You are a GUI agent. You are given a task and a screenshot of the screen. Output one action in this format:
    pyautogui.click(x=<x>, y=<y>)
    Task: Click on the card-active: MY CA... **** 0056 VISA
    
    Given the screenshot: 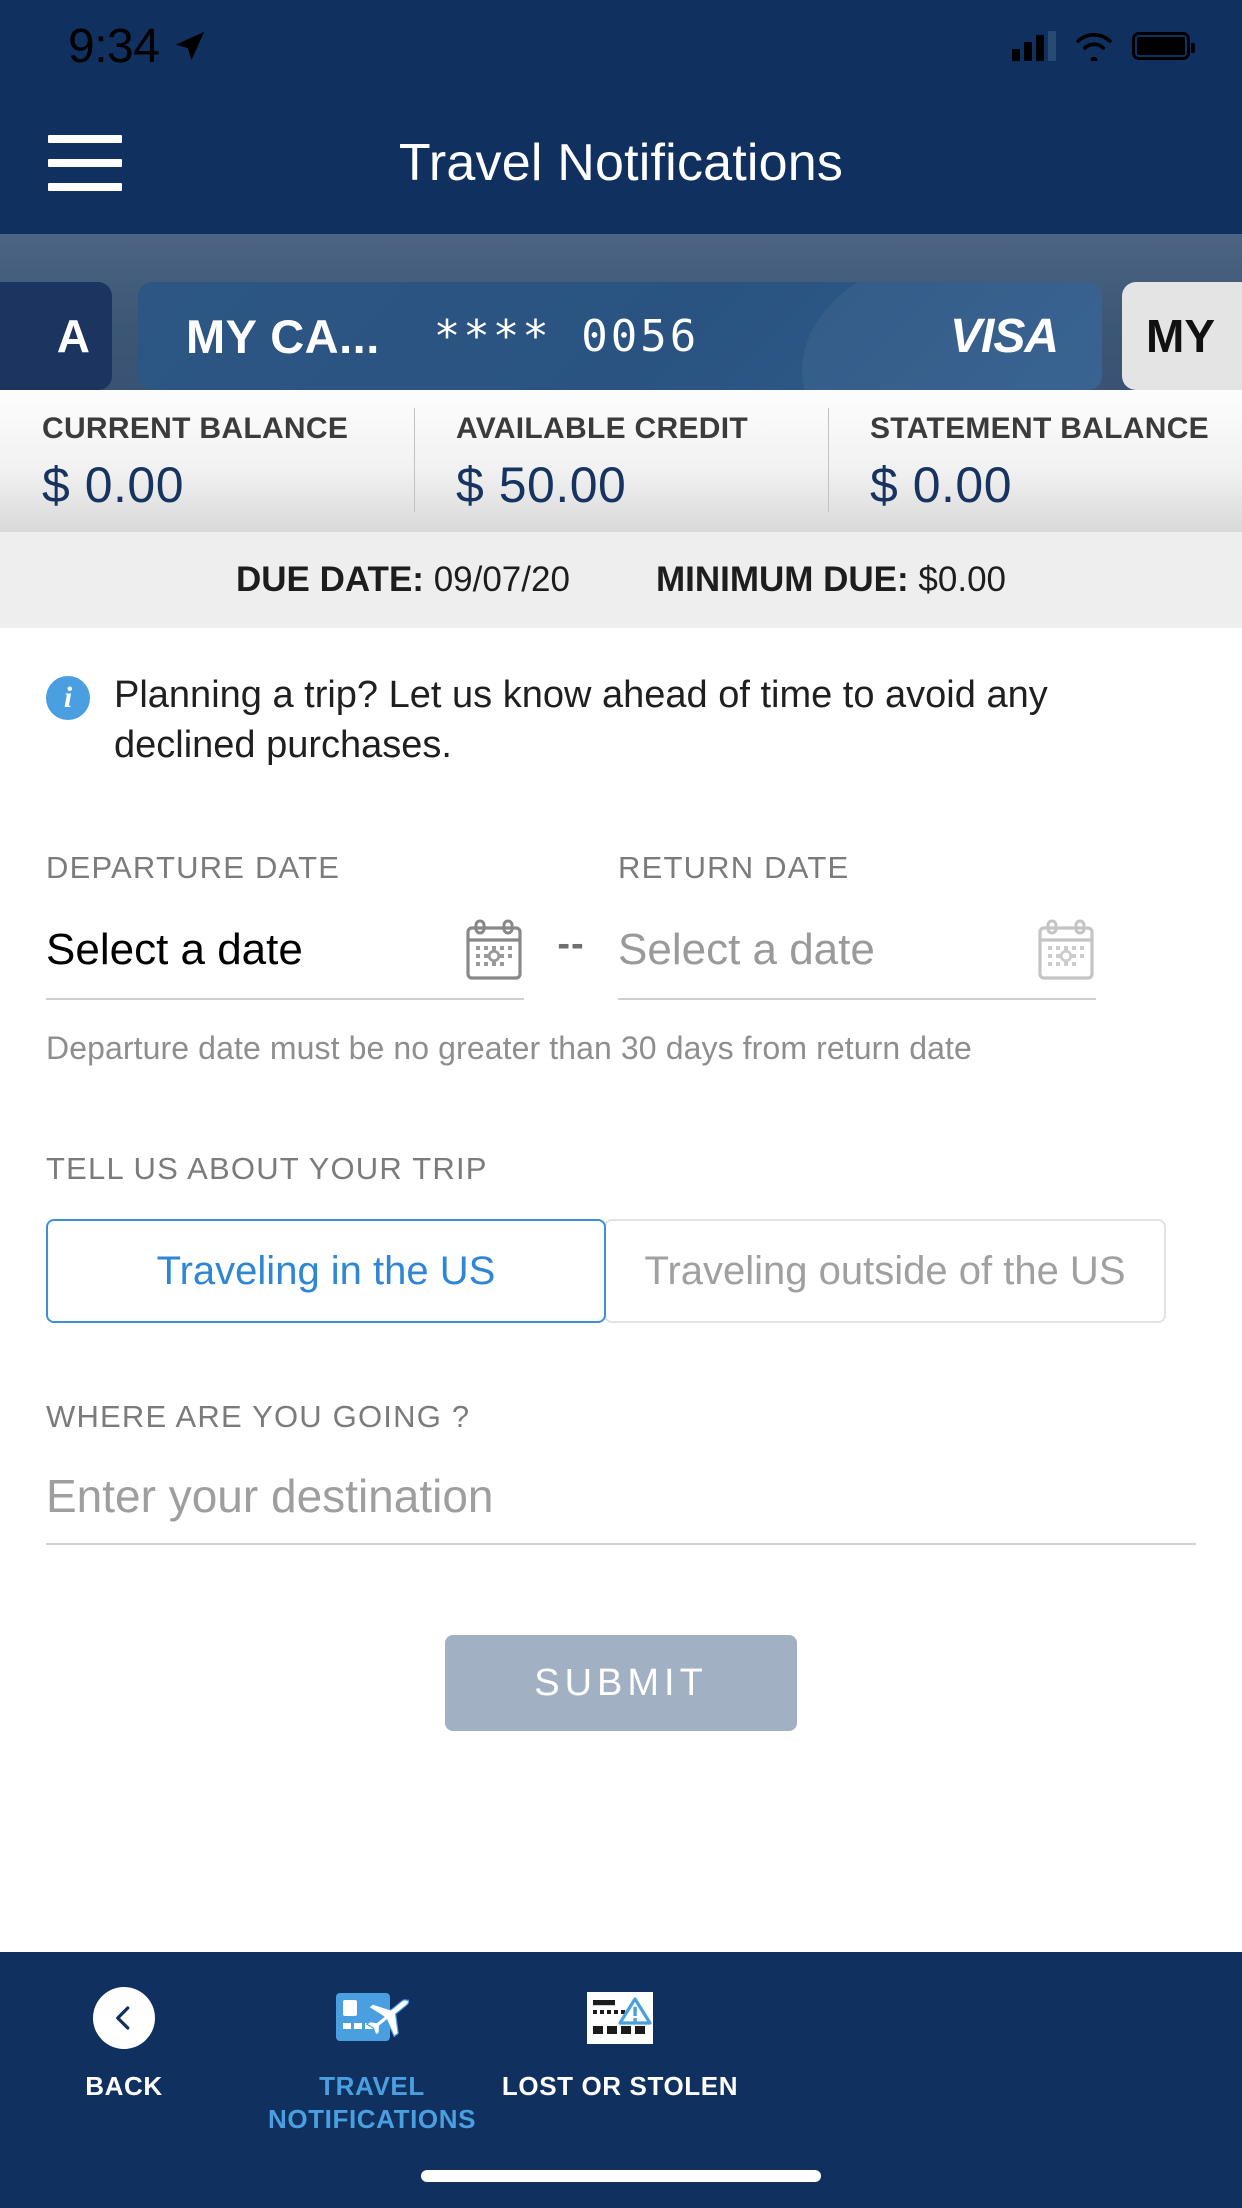 What is the action you would take?
    pyautogui.click(x=620, y=336)
    